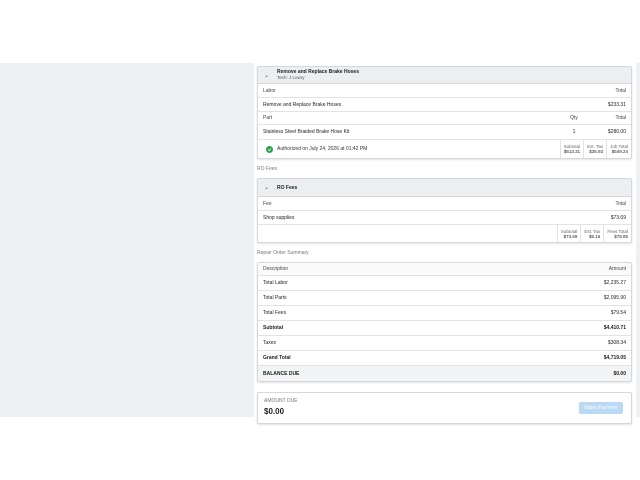 The height and width of the screenshot is (480, 640). Describe the element at coordinates (616, 343) in the screenshot. I see `summary-amount: $308.34` at that location.